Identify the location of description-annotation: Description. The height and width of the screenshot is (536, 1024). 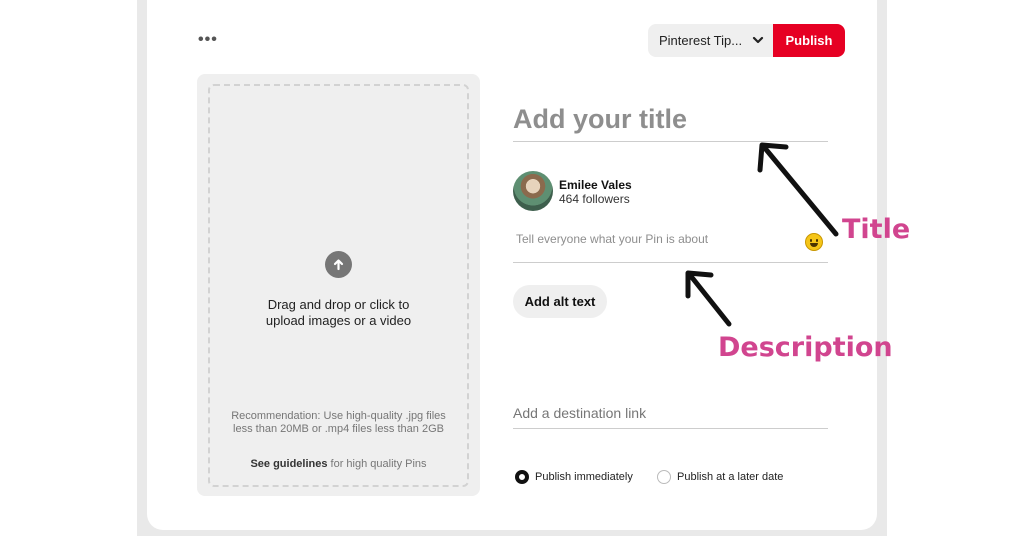
(805, 347).